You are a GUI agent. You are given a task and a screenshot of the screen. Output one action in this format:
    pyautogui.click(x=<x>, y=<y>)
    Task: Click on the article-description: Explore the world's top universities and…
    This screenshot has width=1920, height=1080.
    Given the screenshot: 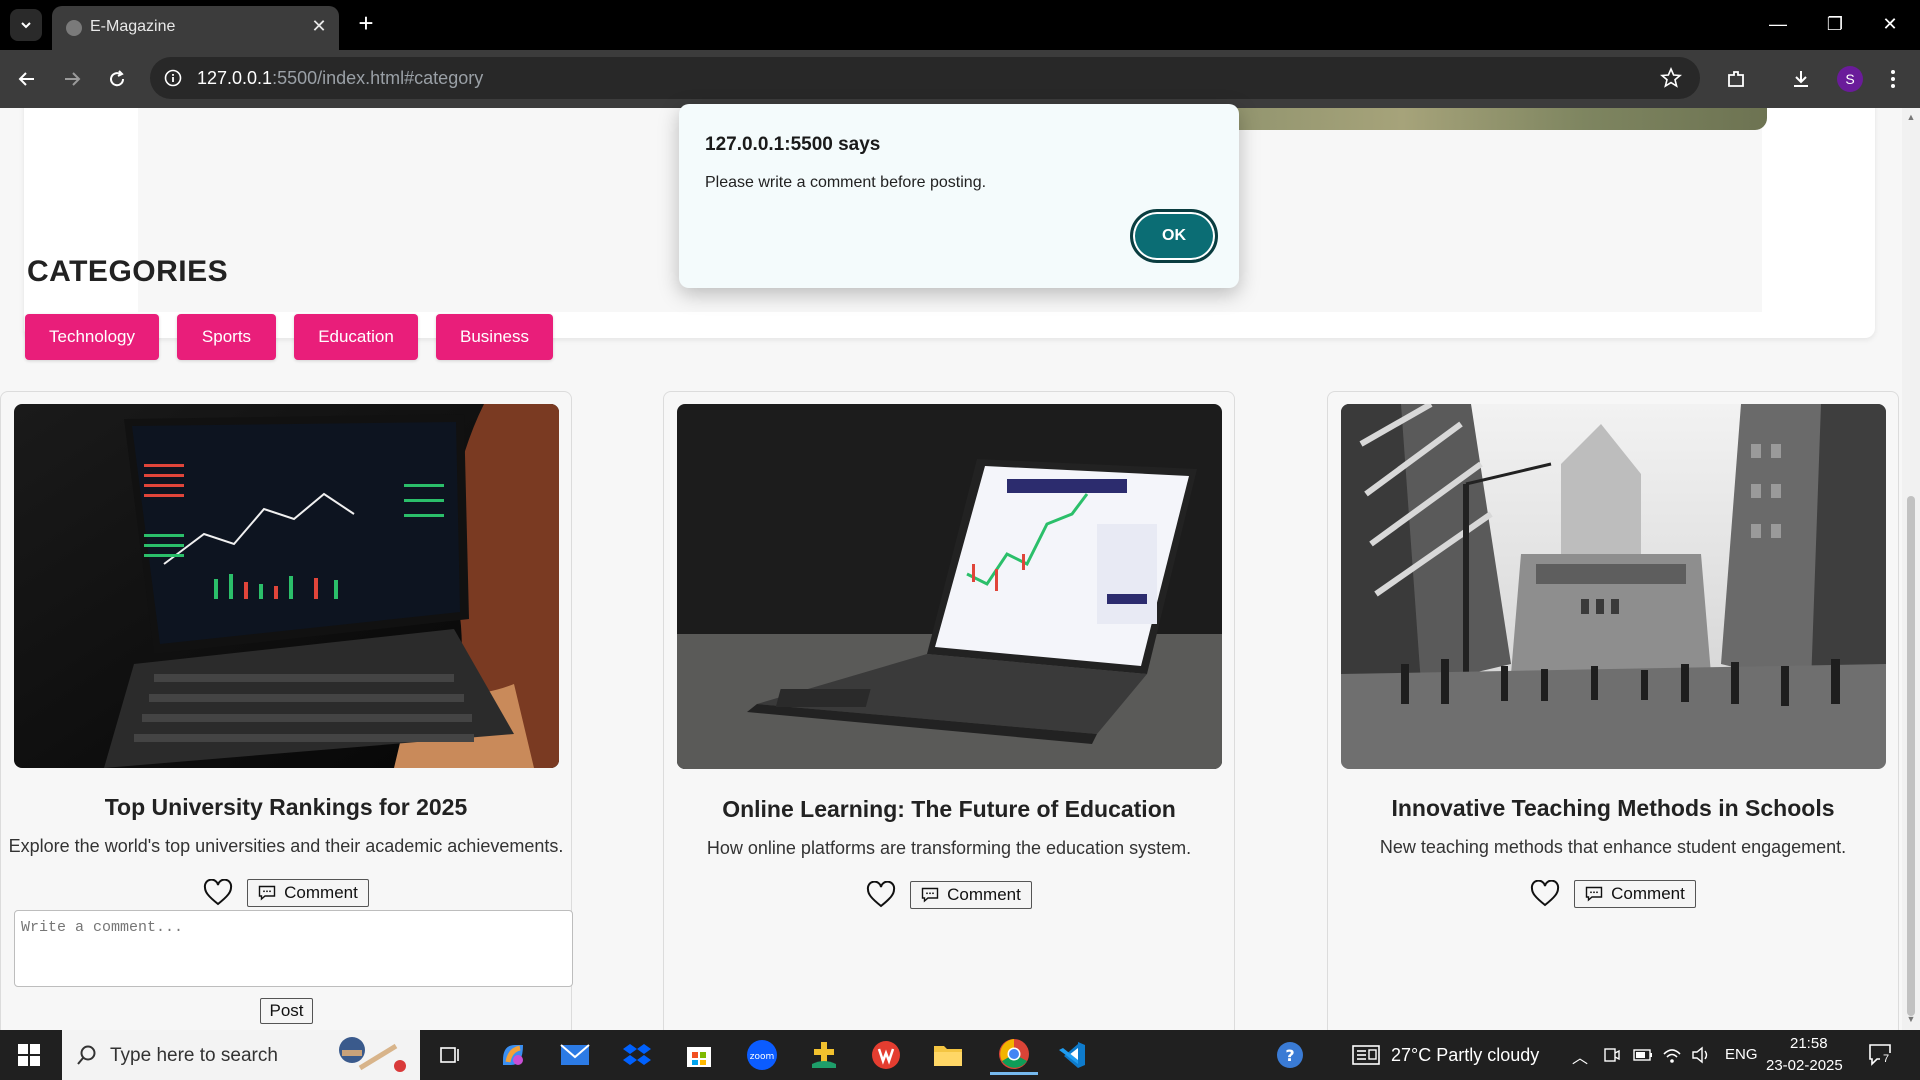 What is the action you would take?
    pyautogui.click(x=286, y=846)
    